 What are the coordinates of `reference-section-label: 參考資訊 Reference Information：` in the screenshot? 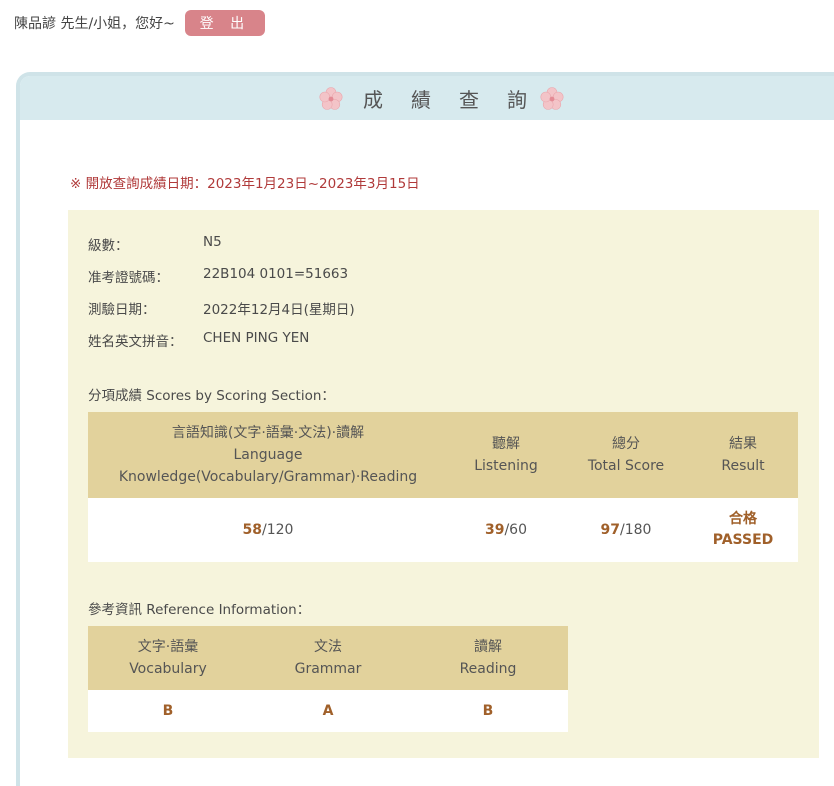 It's located at (199, 610).